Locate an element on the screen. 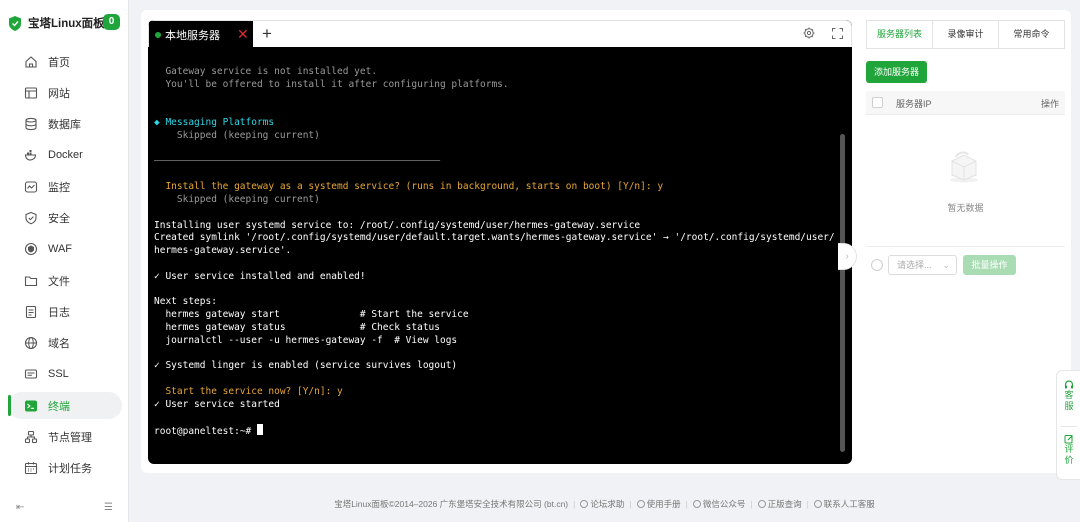  log-icon is located at coordinates (31, 312).